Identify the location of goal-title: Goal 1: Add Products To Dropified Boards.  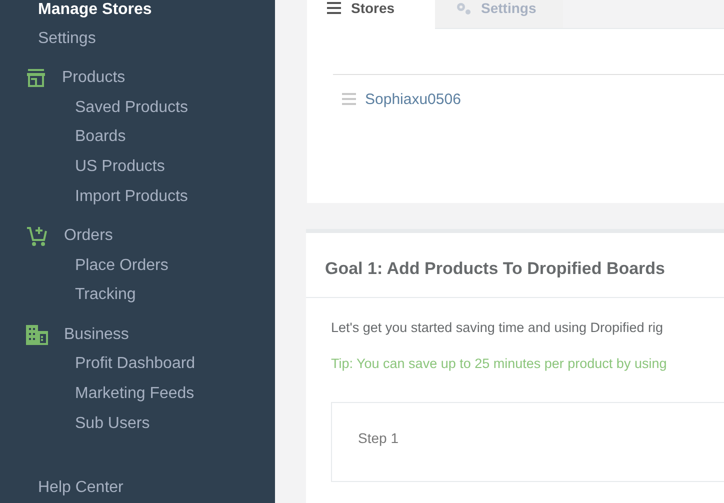
(495, 269).